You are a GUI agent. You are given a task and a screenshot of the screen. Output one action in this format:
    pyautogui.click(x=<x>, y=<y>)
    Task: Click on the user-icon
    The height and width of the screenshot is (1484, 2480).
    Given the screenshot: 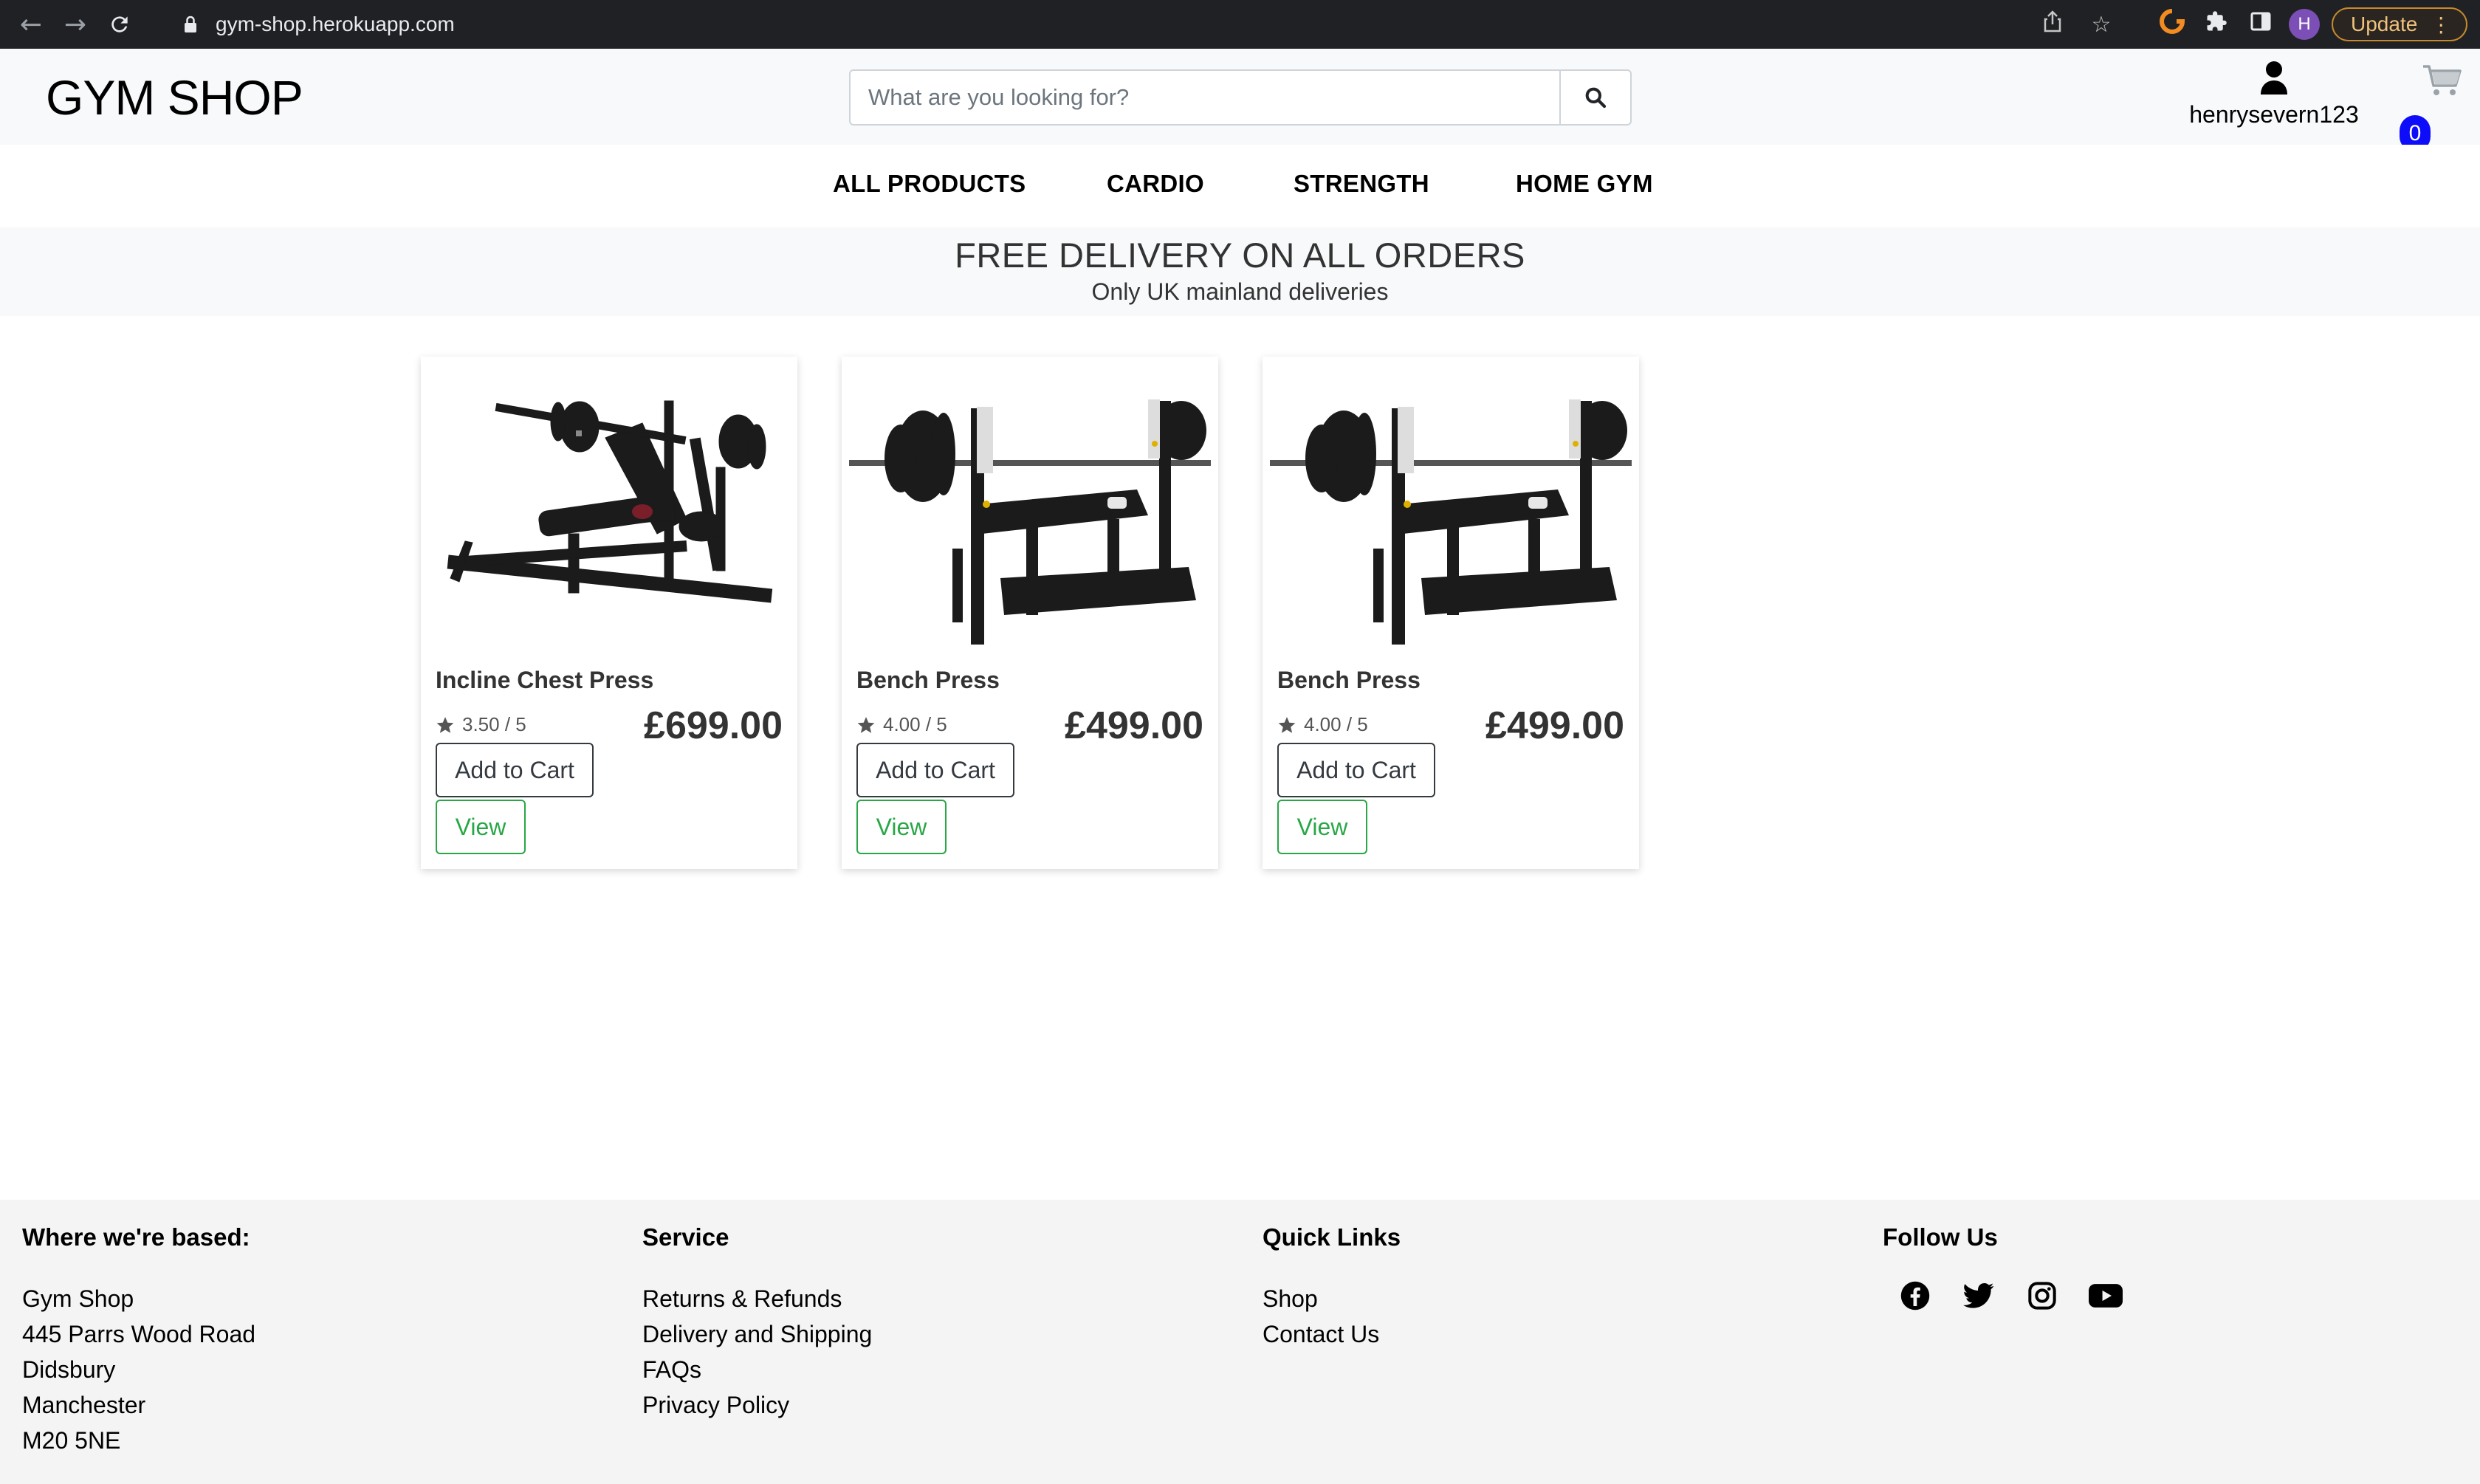 What is the action you would take?
    pyautogui.click(x=2274, y=78)
    